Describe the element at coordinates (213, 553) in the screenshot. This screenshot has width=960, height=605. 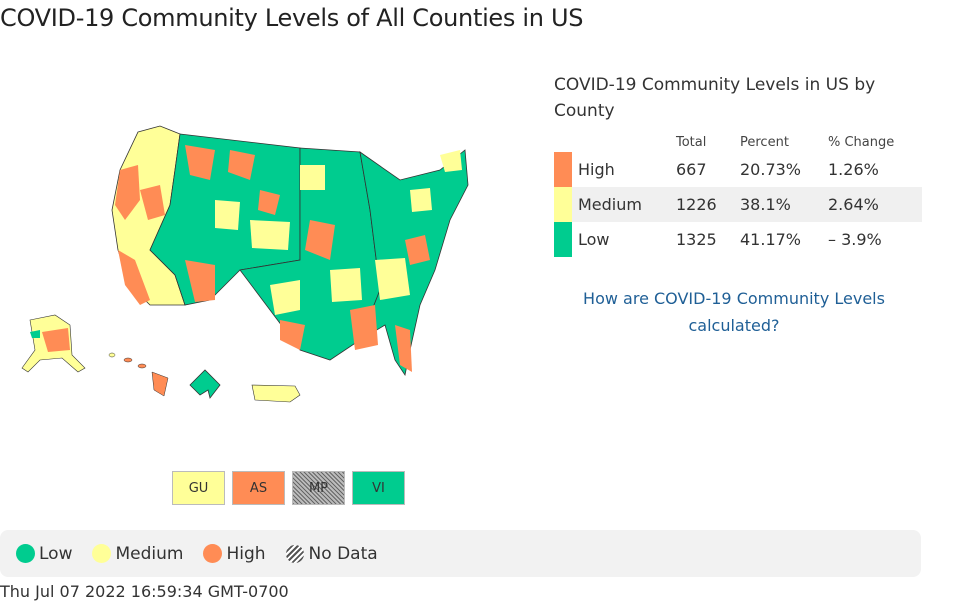
I see `high-circle-icon` at that location.